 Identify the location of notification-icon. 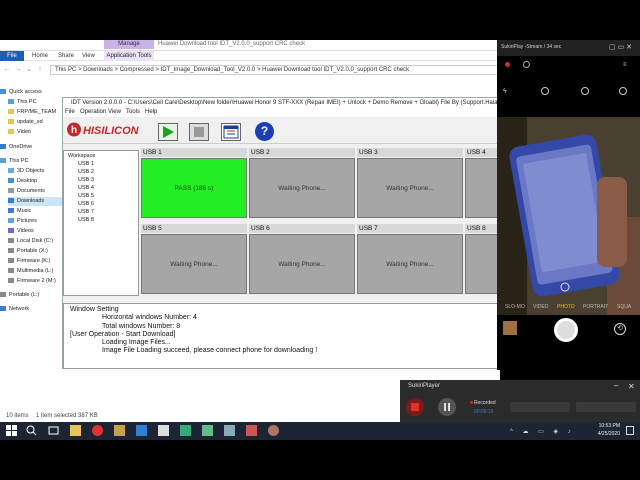
(630, 430).